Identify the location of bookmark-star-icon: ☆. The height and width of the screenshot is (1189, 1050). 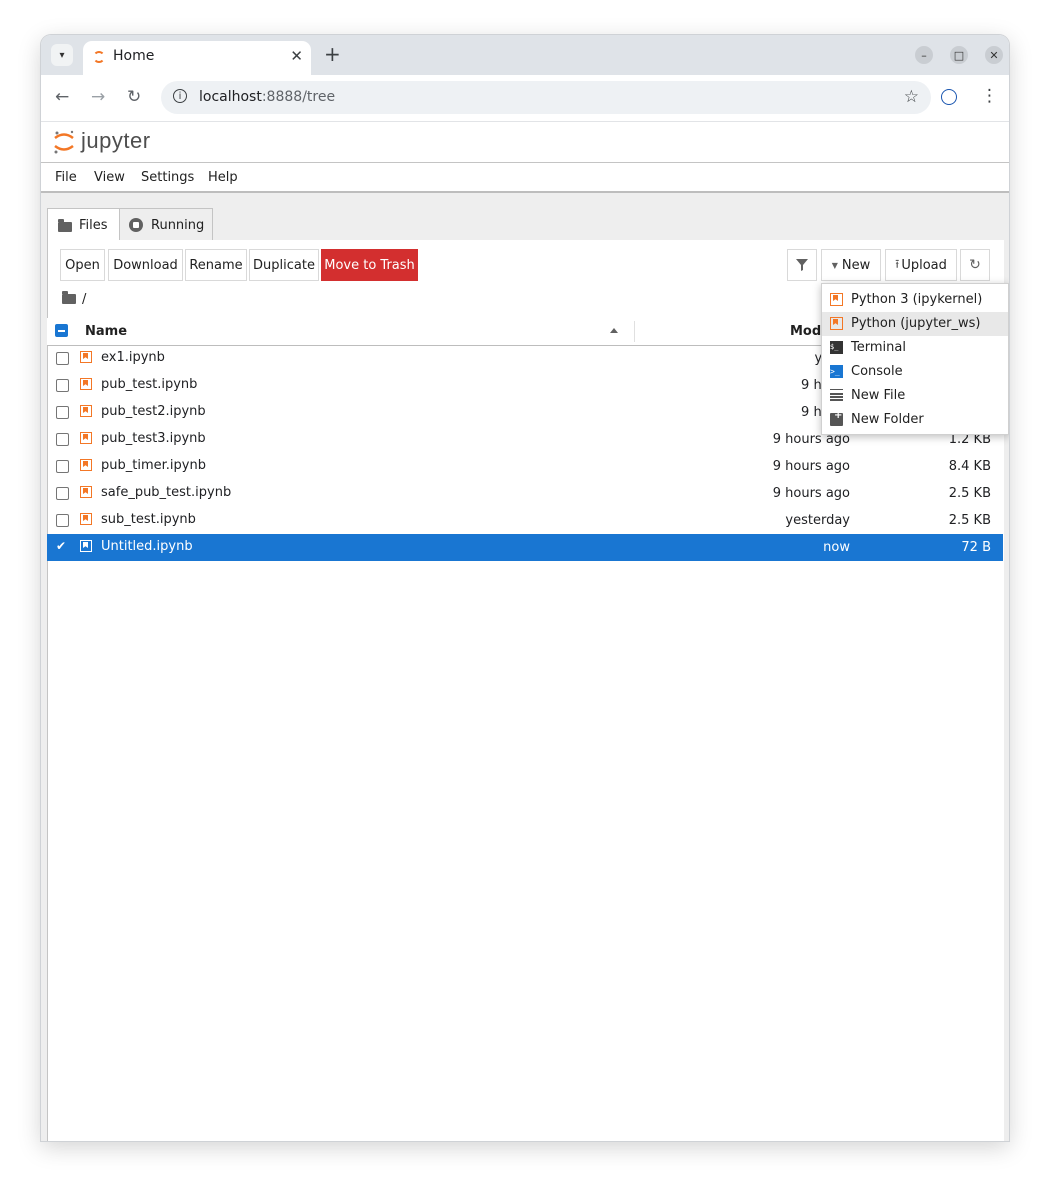
(911, 97).